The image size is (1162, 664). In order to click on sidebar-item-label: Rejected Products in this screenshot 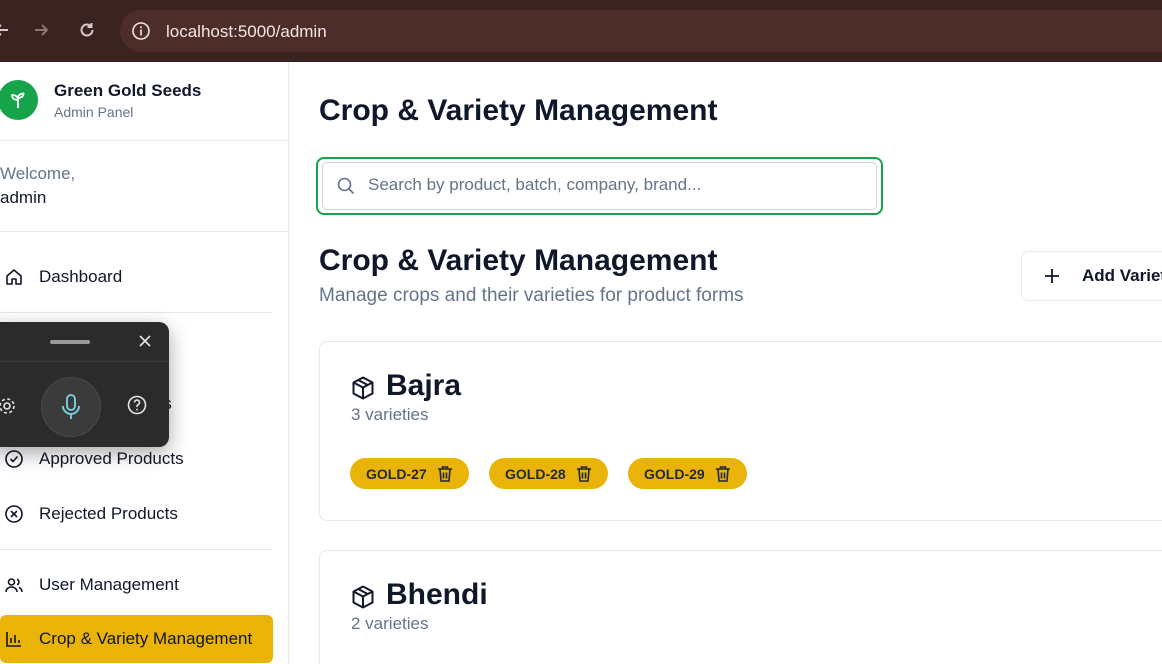, I will do `click(108, 513)`.